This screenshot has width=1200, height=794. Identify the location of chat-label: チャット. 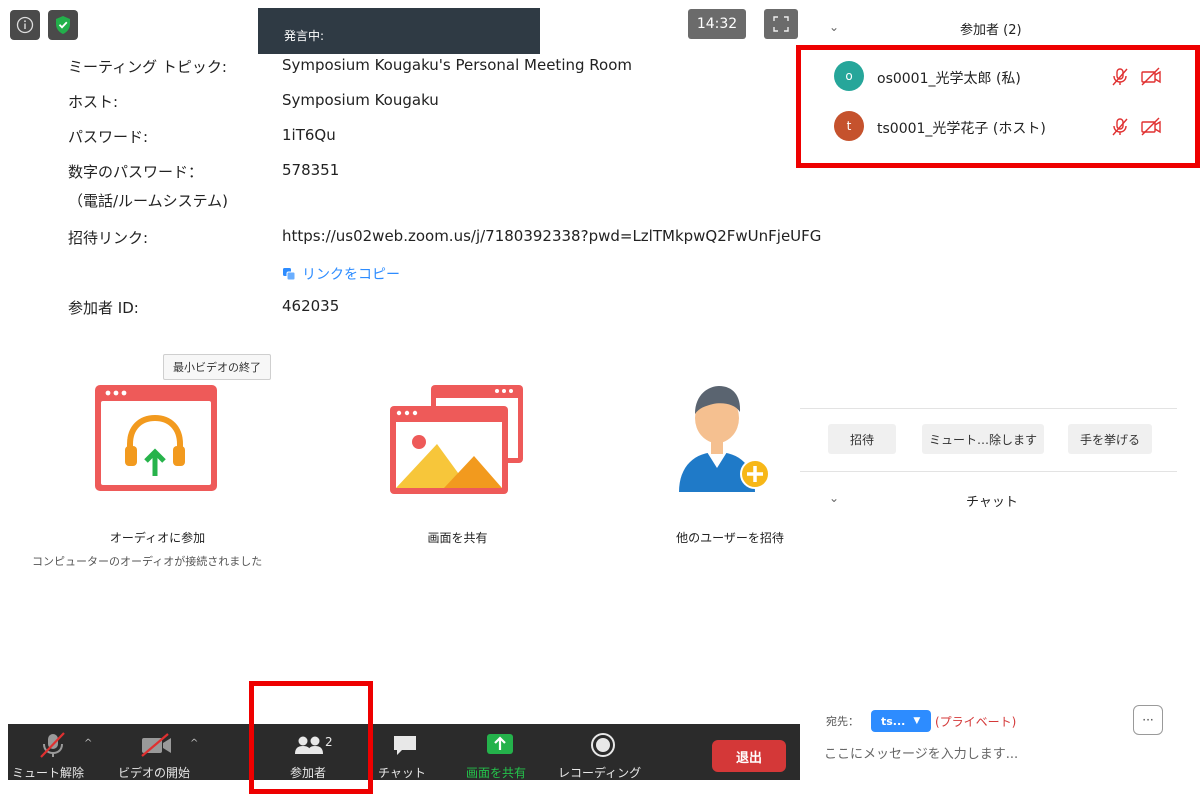
(402, 773).